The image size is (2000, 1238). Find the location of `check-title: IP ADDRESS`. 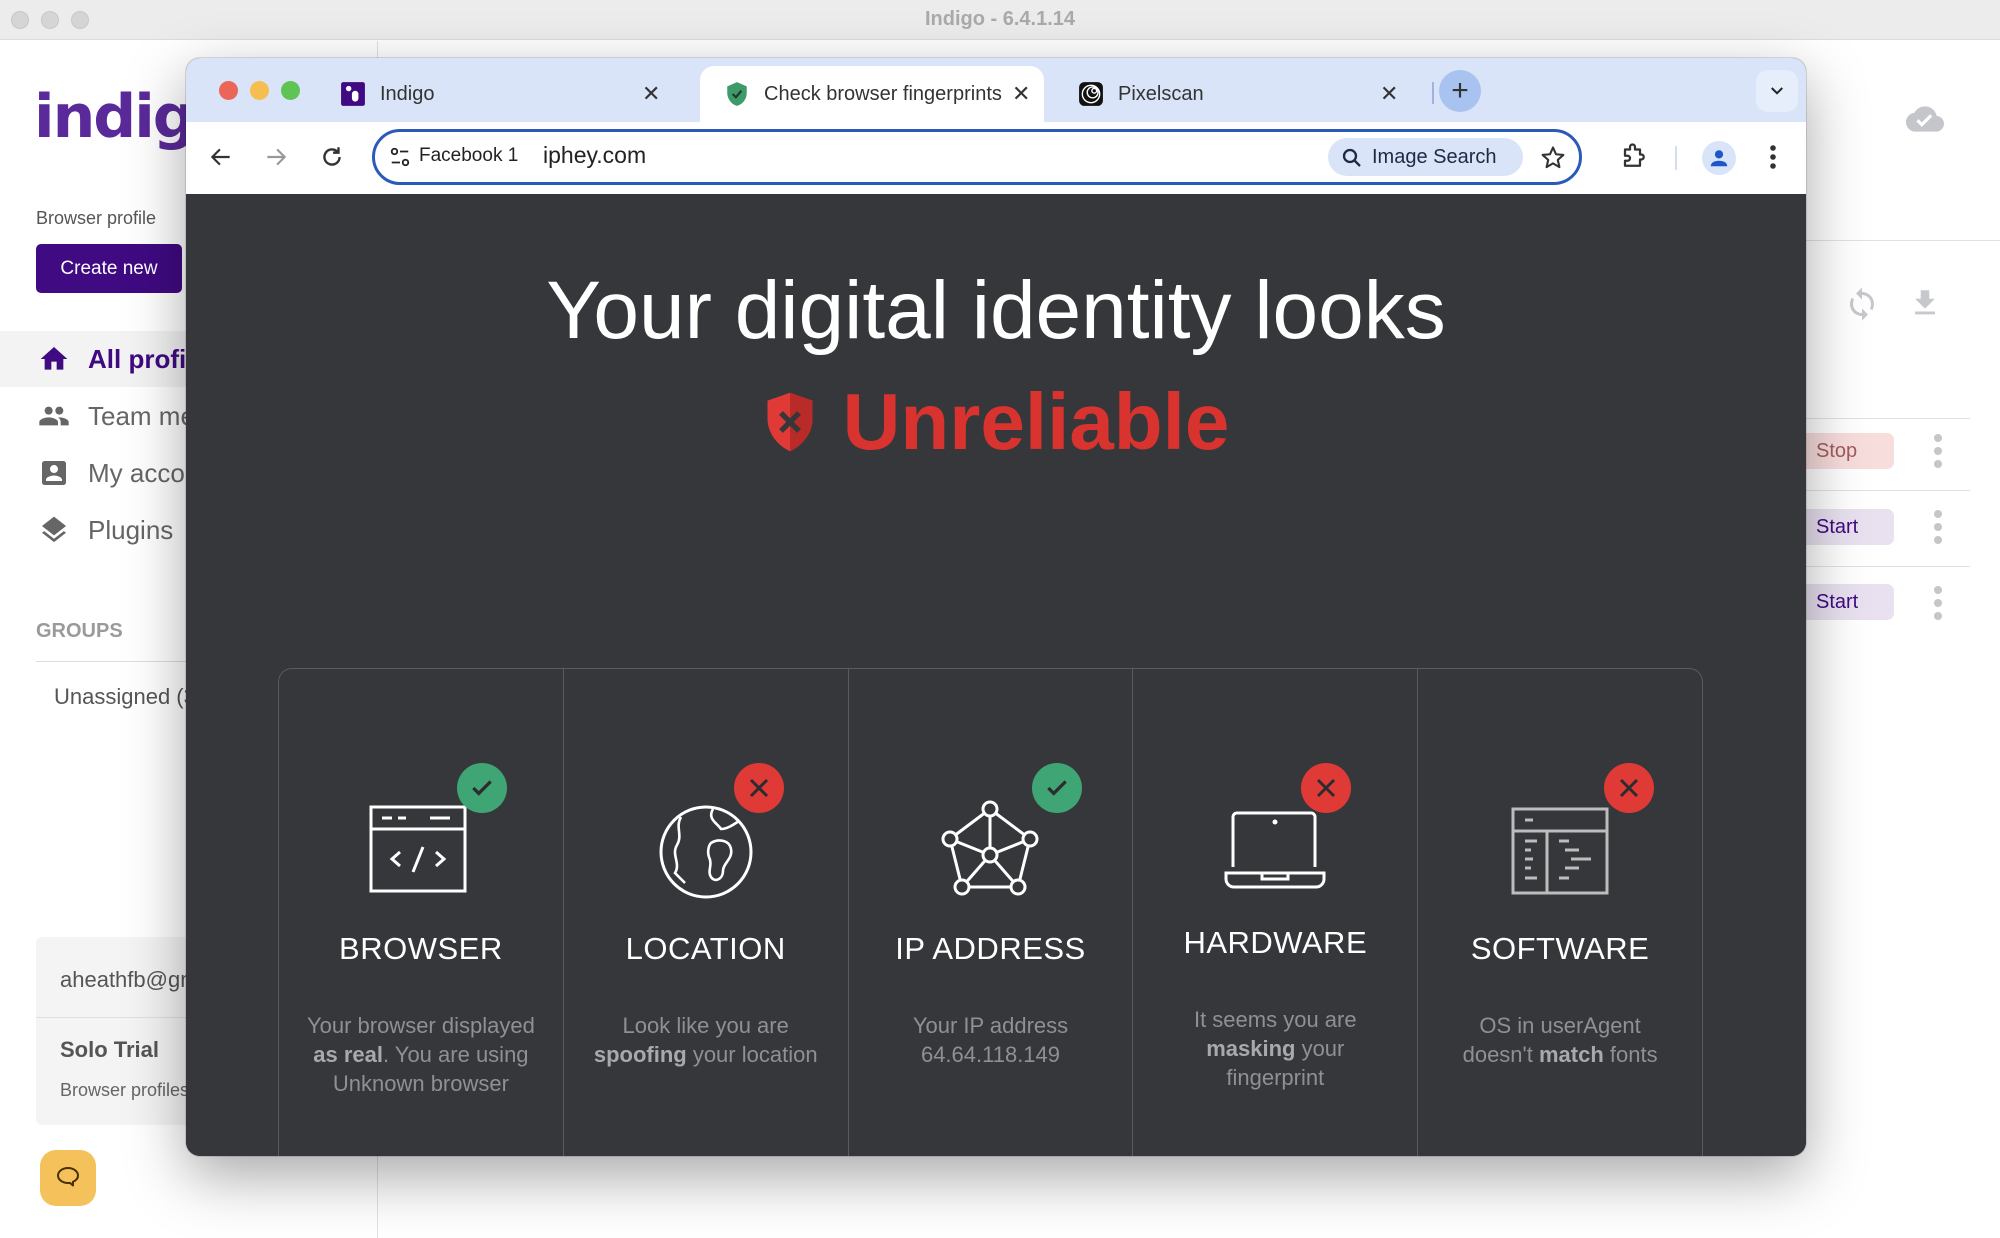

check-title: IP ADDRESS is located at coordinates (990, 948).